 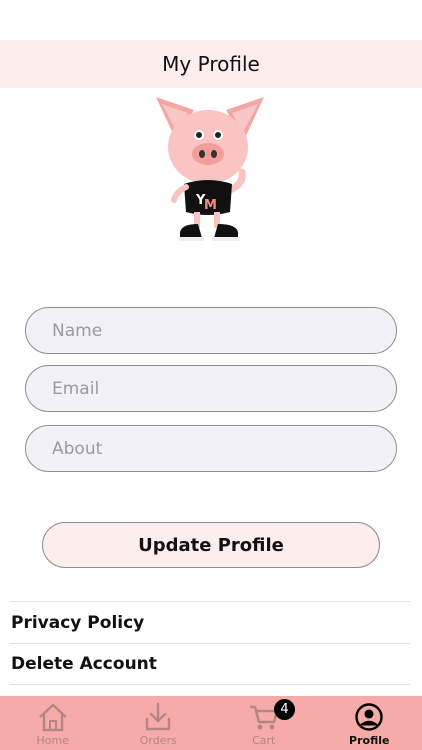 I want to click on update-profile-button: Update Profile, so click(x=211, y=545).